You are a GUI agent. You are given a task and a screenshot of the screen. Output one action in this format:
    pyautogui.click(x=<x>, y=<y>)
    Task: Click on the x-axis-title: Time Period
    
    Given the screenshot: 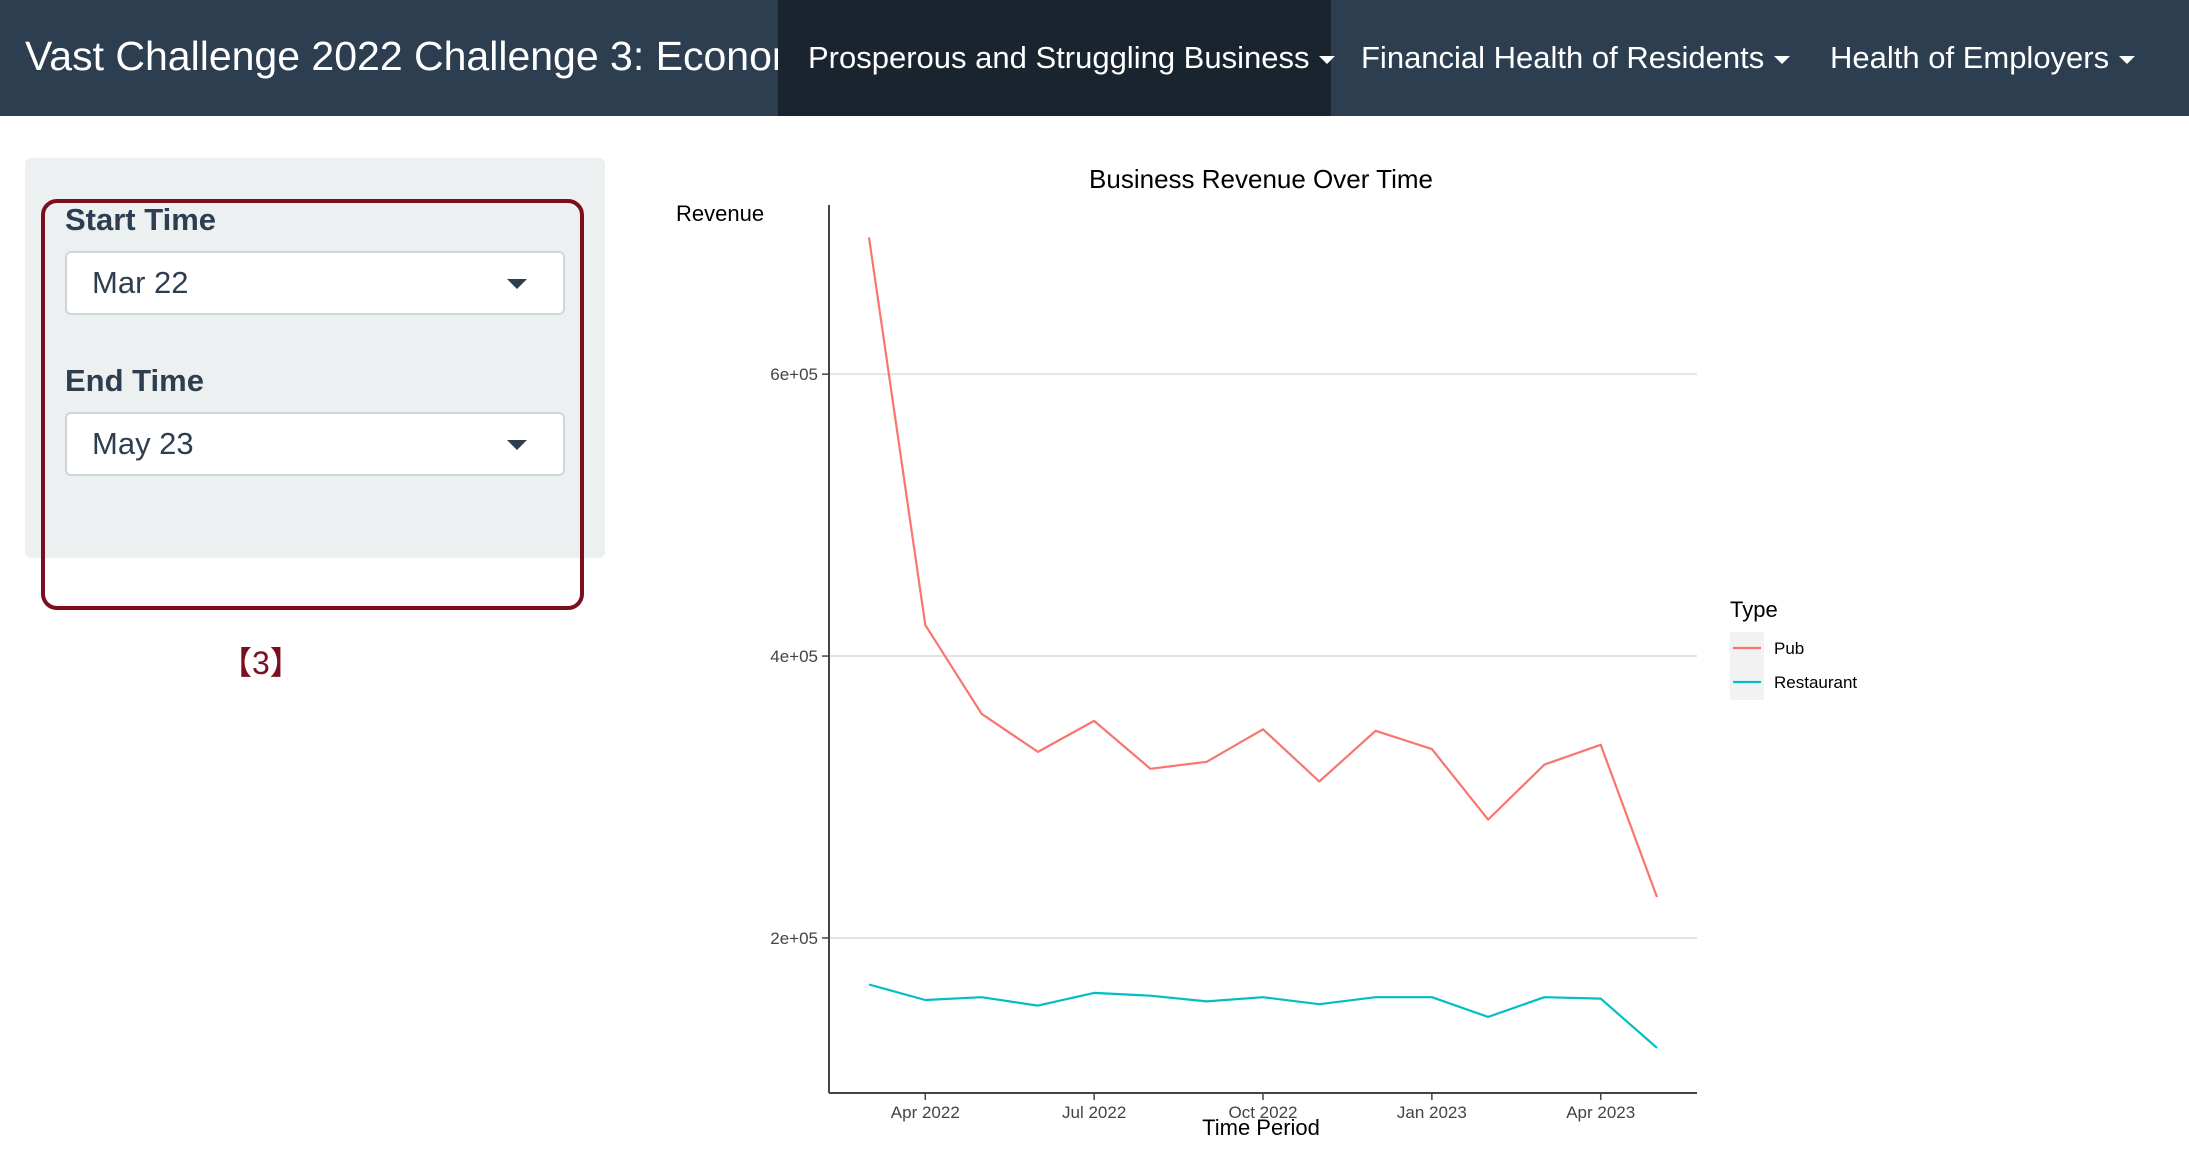 What is the action you would take?
    pyautogui.click(x=1261, y=1127)
    